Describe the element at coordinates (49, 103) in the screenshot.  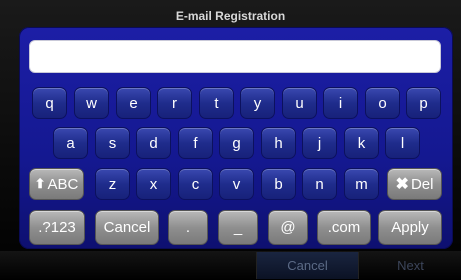
I see `key-q: q` at that location.